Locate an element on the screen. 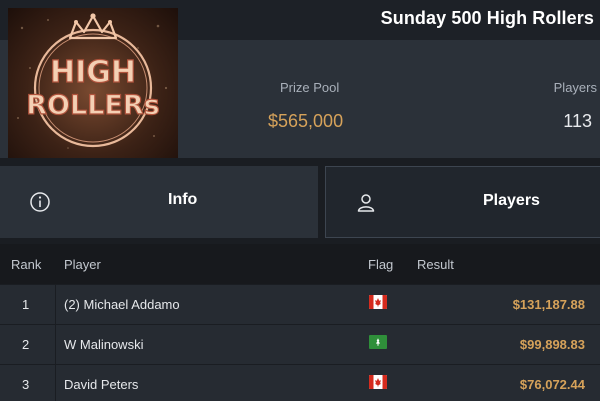 The image size is (600, 401). row-rank: 2 is located at coordinates (26, 344).